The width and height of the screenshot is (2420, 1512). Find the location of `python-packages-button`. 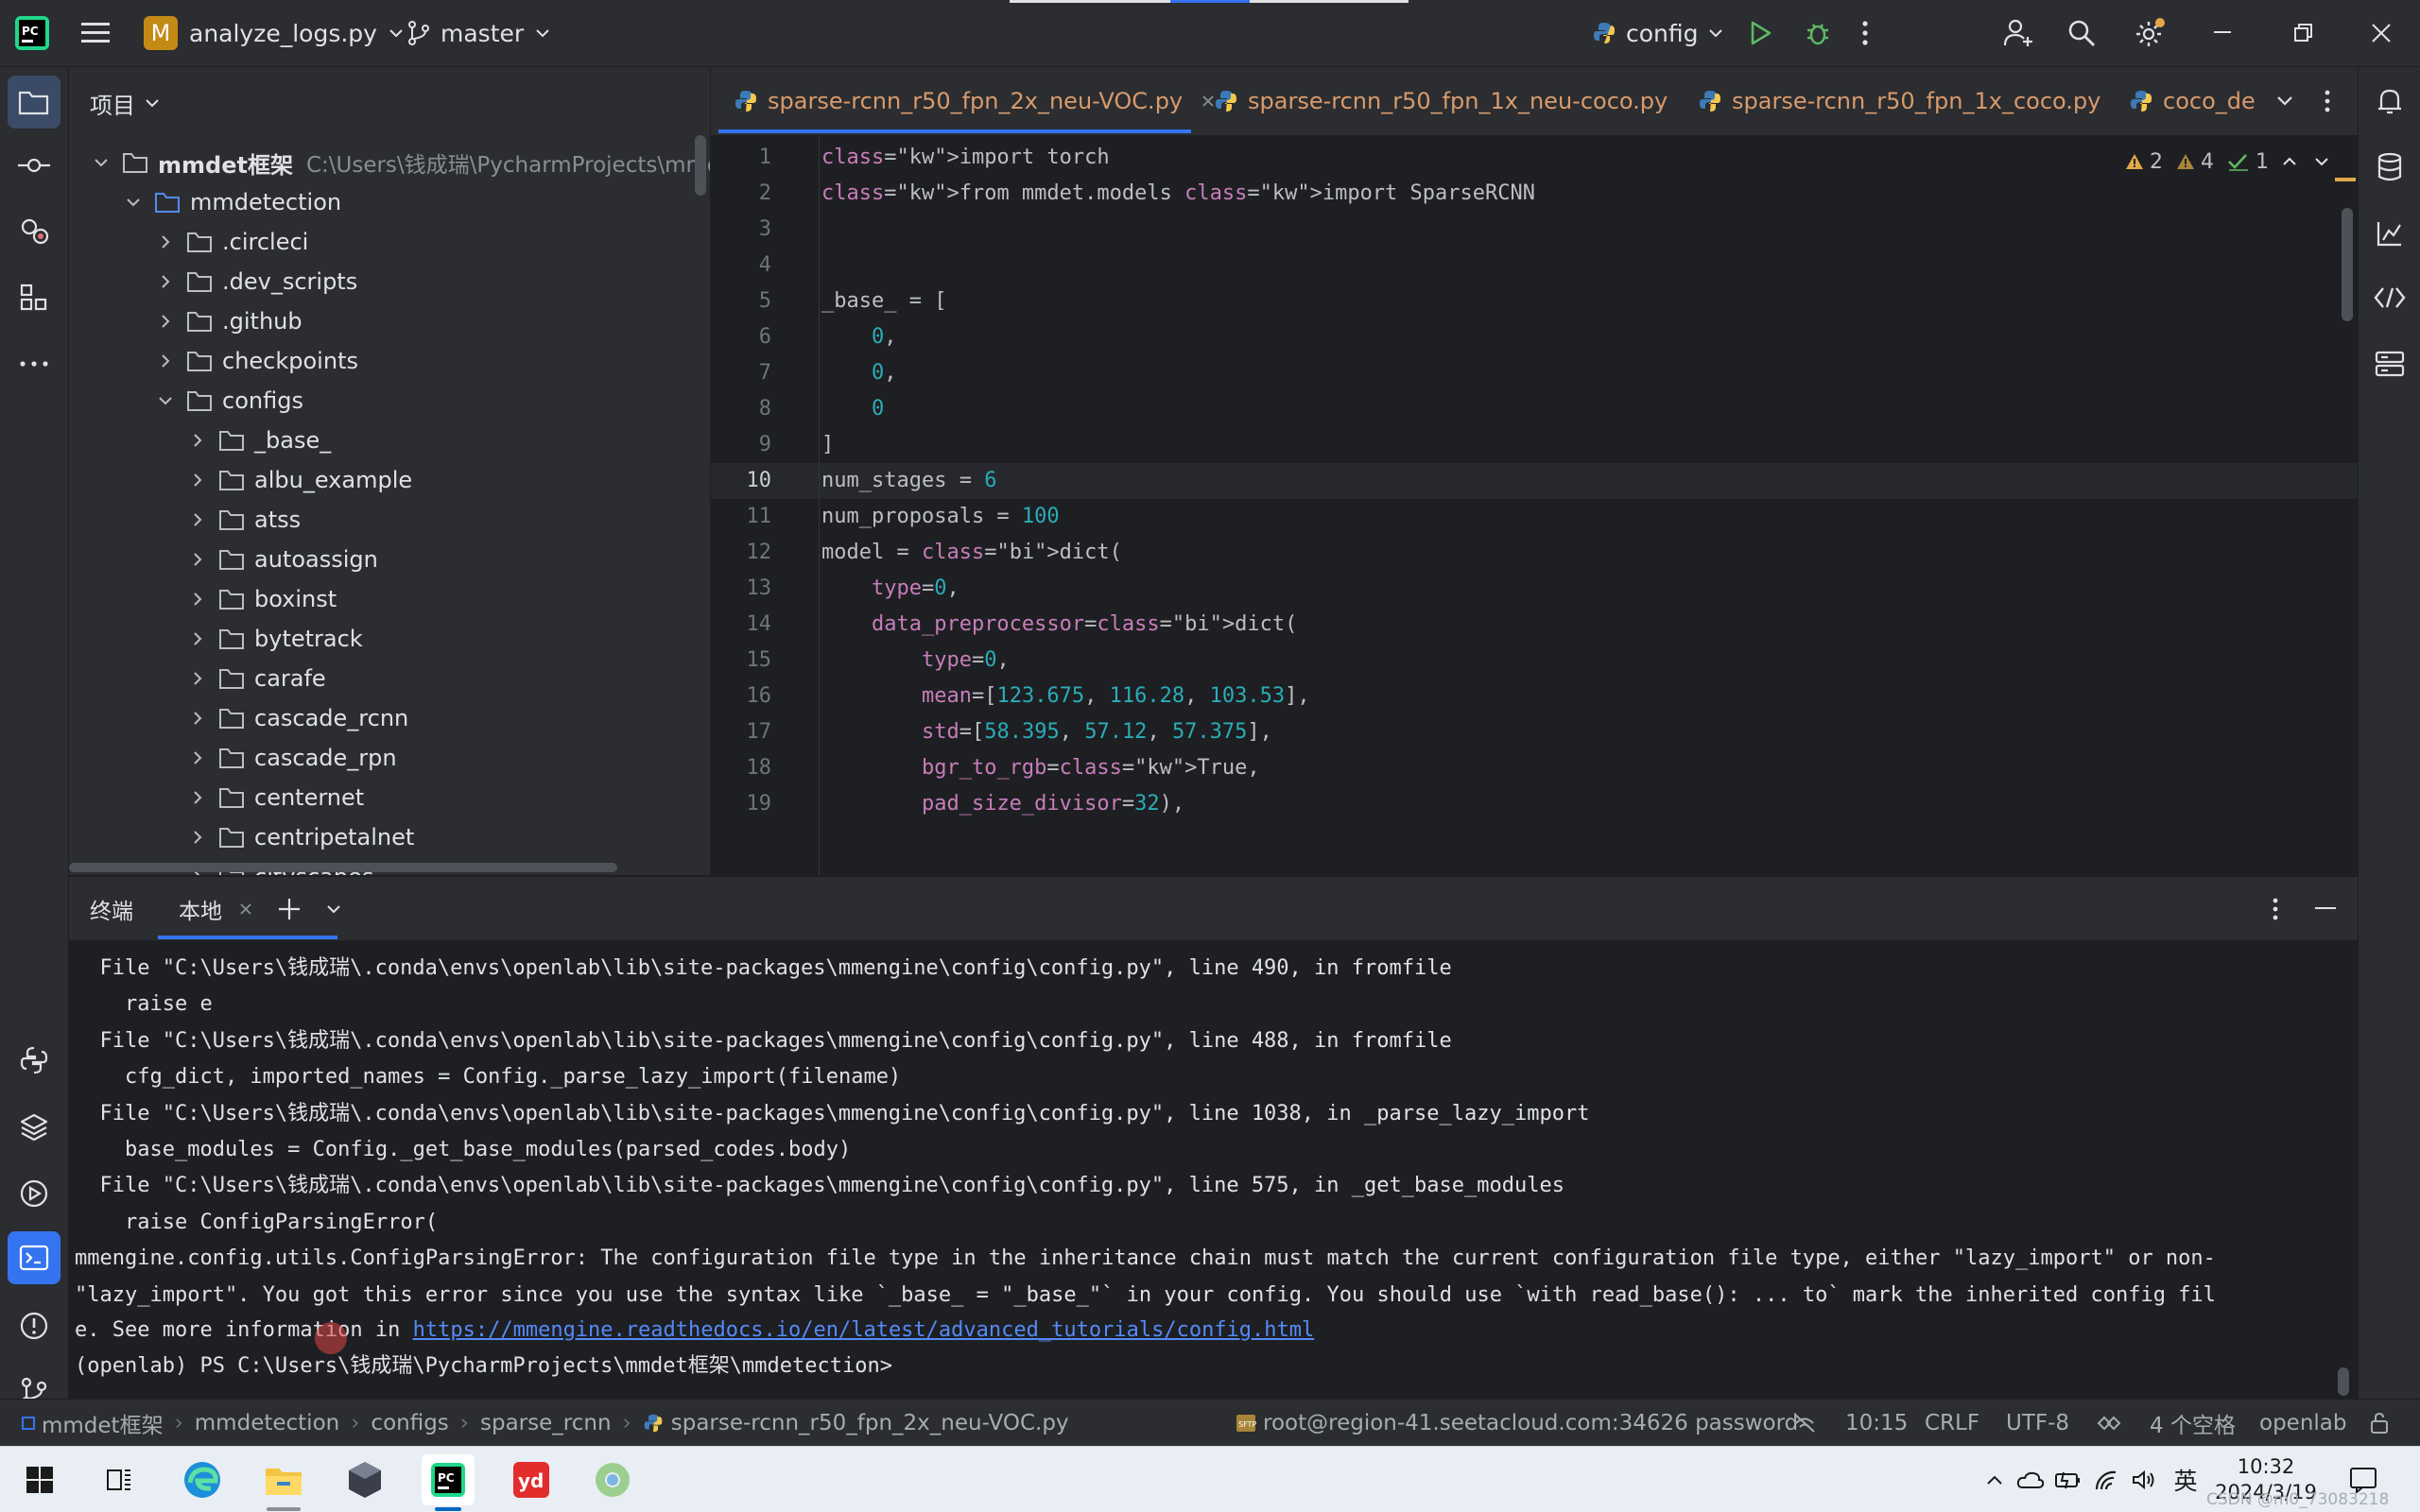

python-packages-button is located at coordinates (34, 1127).